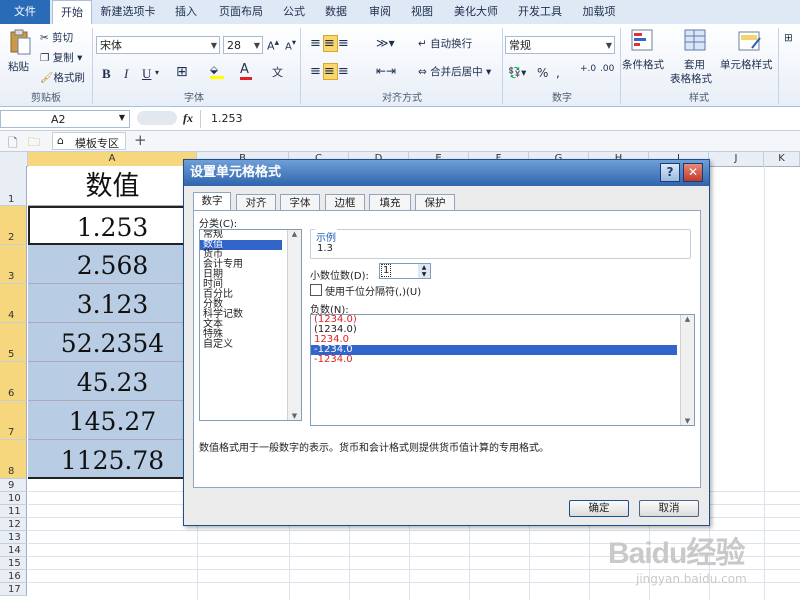  Describe the element at coordinates (502, 340) in the screenshot. I see `list-item: 1234.0` at that location.